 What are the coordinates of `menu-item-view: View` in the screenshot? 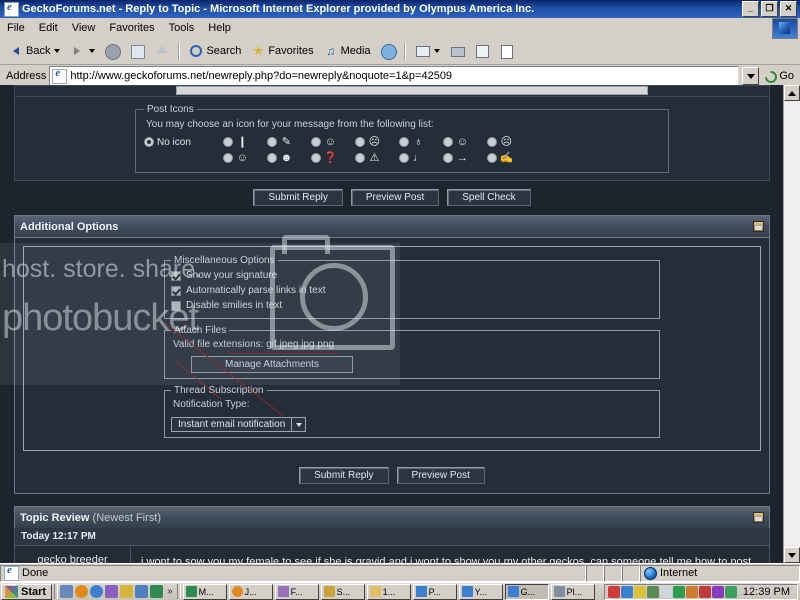 It's located at (84, 28).